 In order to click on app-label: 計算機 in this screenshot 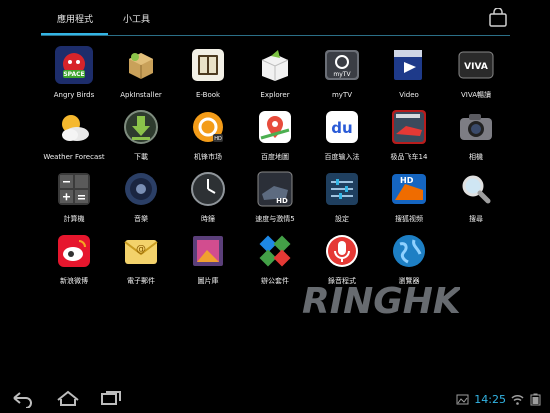, I will do `click(74, 219)`.